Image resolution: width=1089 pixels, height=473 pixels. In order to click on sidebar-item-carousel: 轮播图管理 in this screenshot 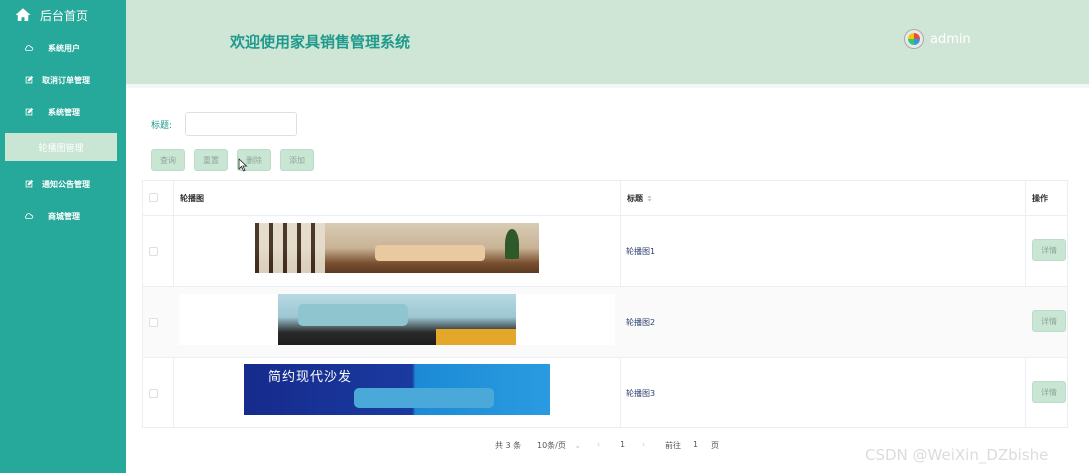, I will do `click(61, 147)`.